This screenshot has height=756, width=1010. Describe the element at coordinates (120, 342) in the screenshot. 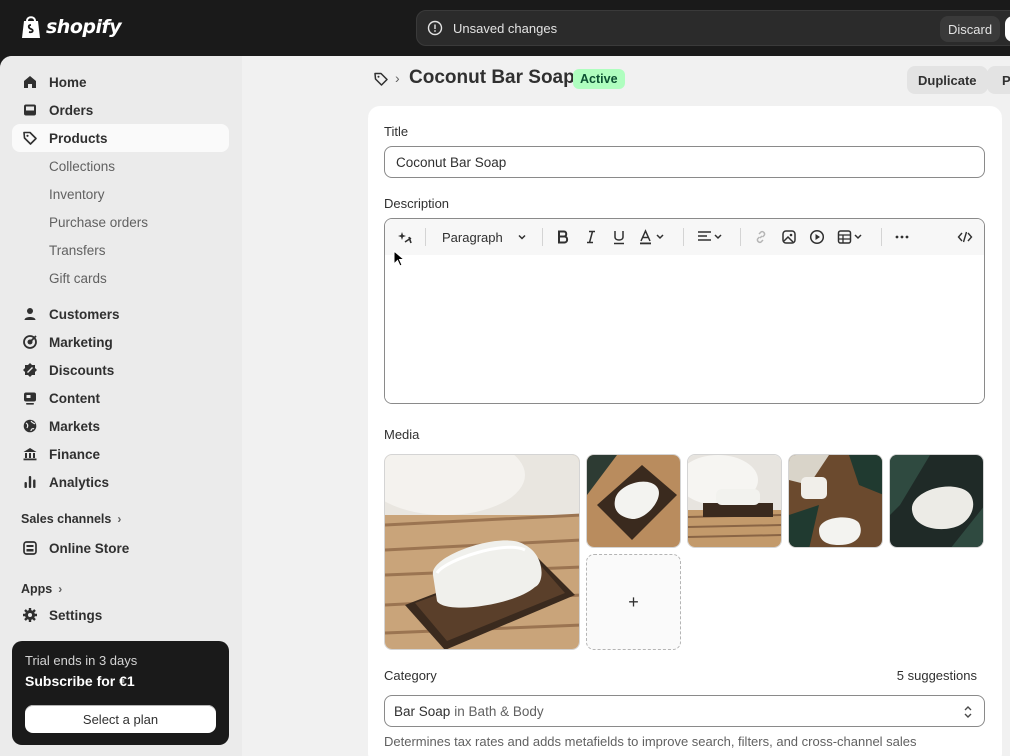

I see `sidebar-item-marketing: Marketing` at that location.